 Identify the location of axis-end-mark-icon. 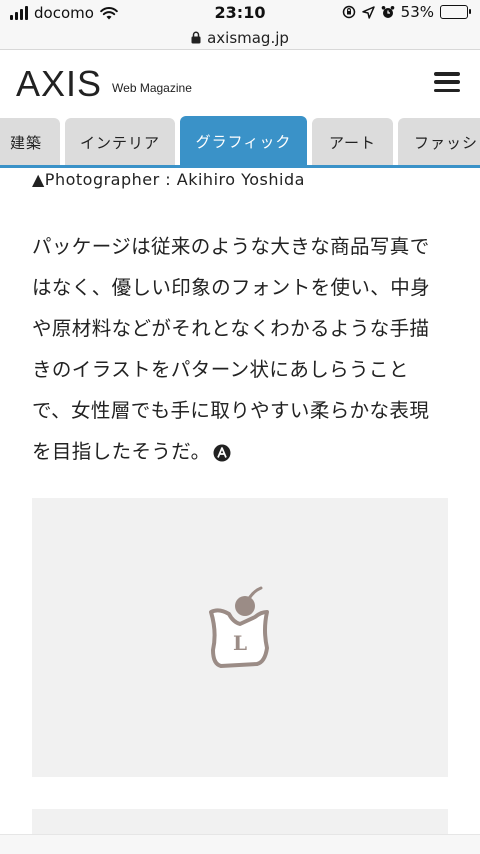
(222, 452).